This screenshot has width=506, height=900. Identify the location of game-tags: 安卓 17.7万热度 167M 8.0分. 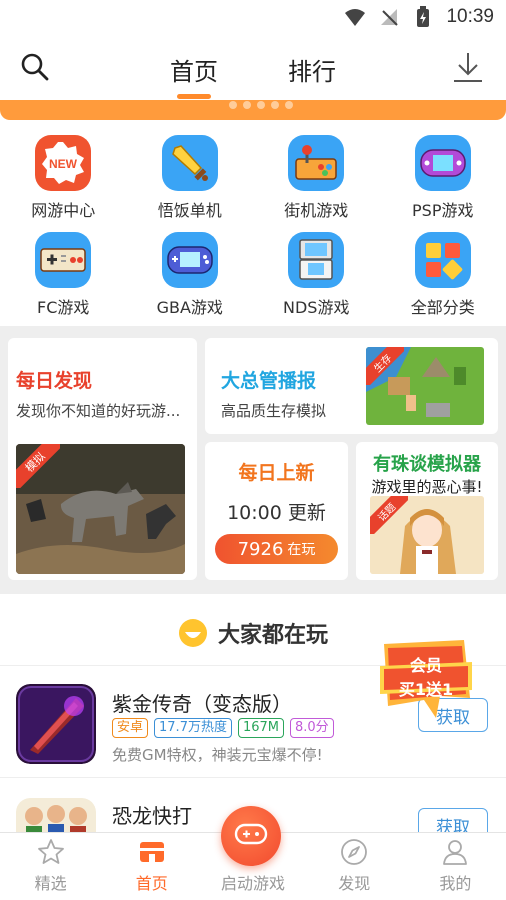
(223, 728).